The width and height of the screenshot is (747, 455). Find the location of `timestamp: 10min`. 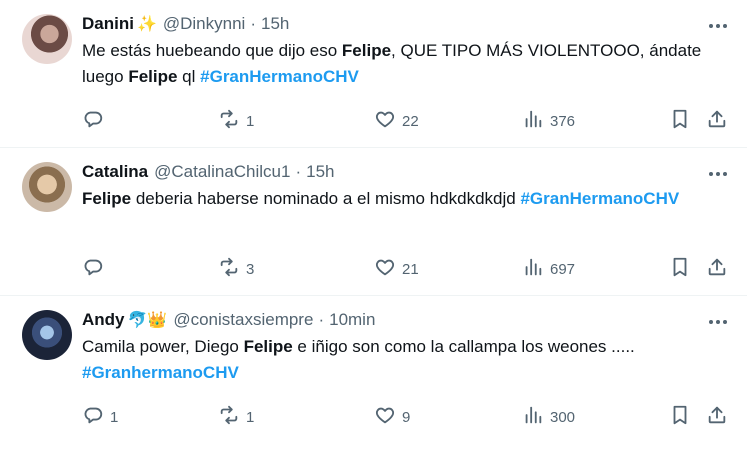

timestamp: 10min is located at coordinates (352, 320).